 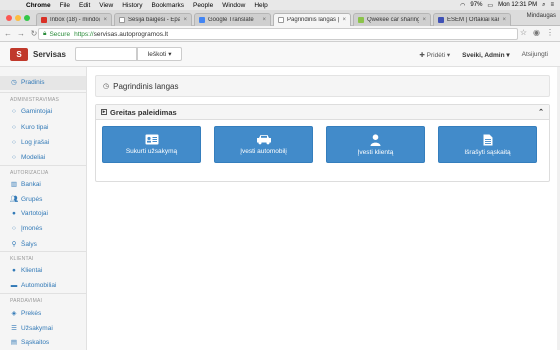 What do you see at coordinates (19, 54) in the screenshot?
I see `brand-logo: S` at bounding box center [19, 54].